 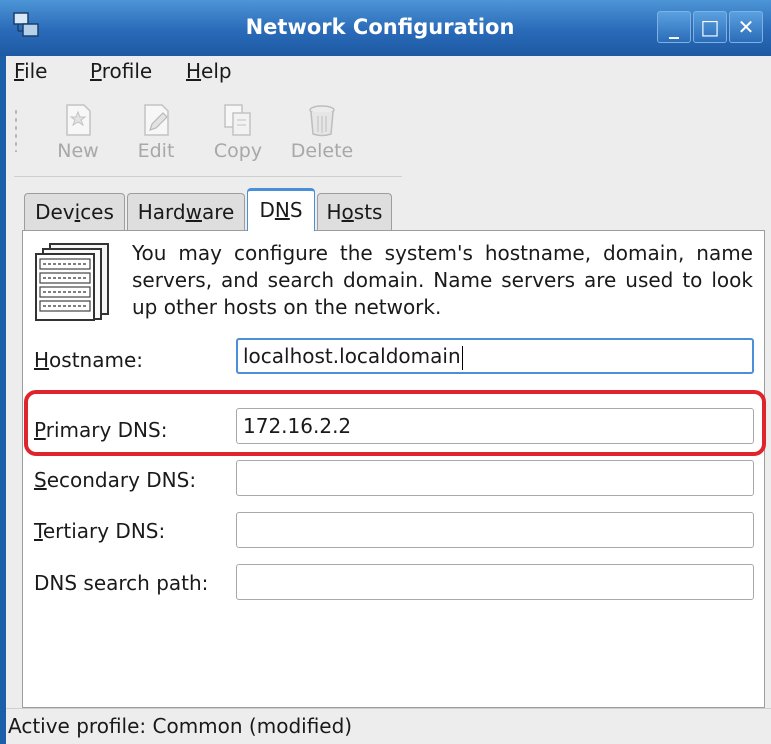 What do you see at coordinates (495, 530) in the screenshot?
I see `tertiary-dns-input` at bounding box center [495, 530].